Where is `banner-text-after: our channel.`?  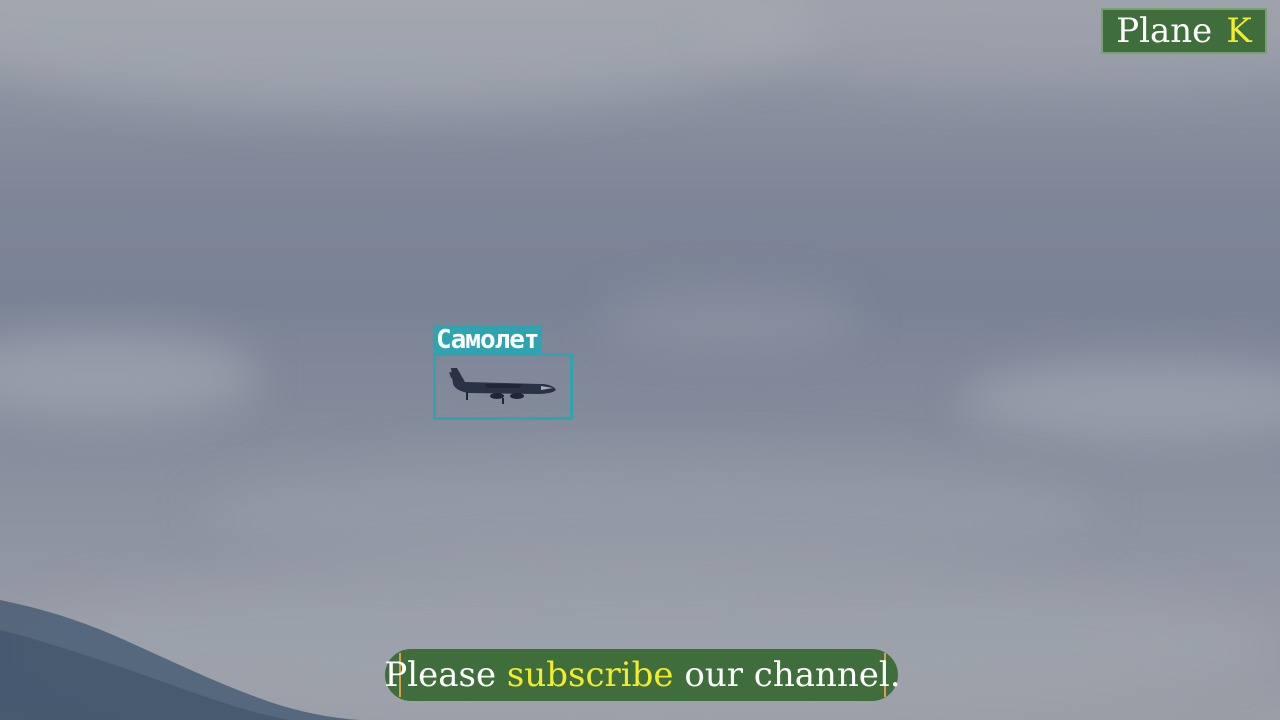 banner-text-after: our channel. is located at coordinates (792, 675).